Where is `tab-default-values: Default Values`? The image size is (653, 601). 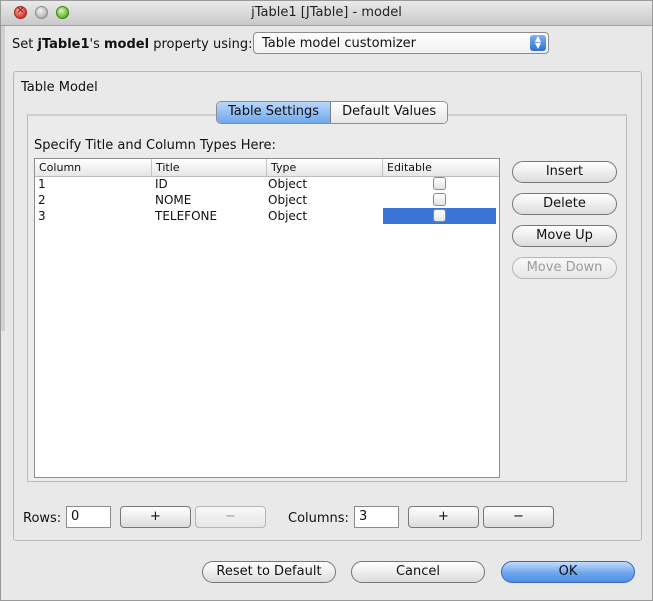
tab-default-values: Default Values is located at coordinates (389, 112).